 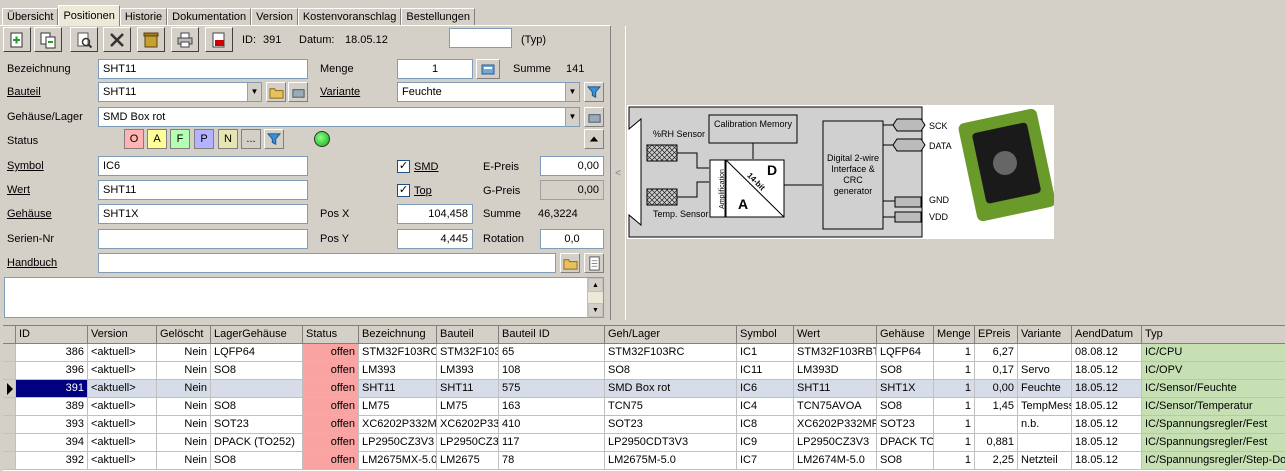 What do you see at coordinates (219, 39) in the screenshot?
I see `pdf-button` at bounding box center [219, 39].